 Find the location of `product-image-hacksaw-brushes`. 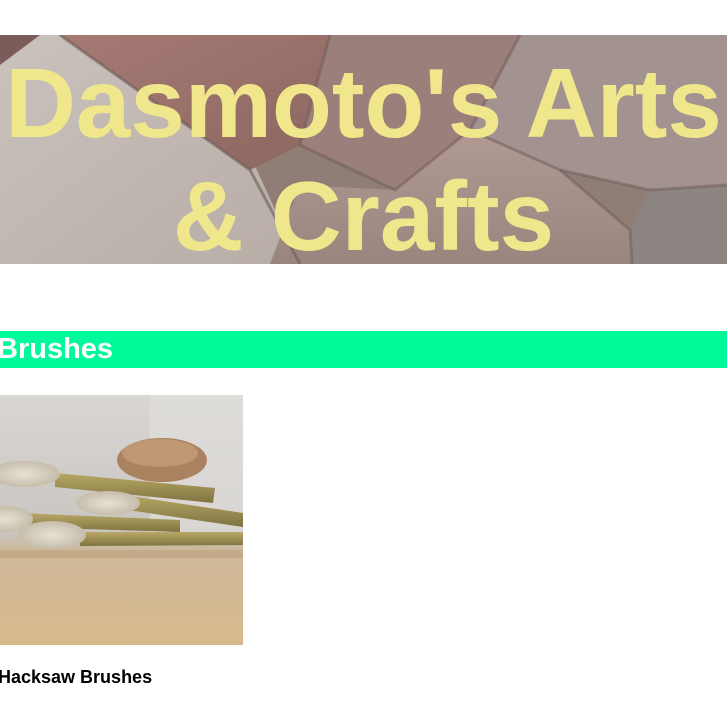

product-image-hacksaw-brushes is located at coordinates (121, 520).